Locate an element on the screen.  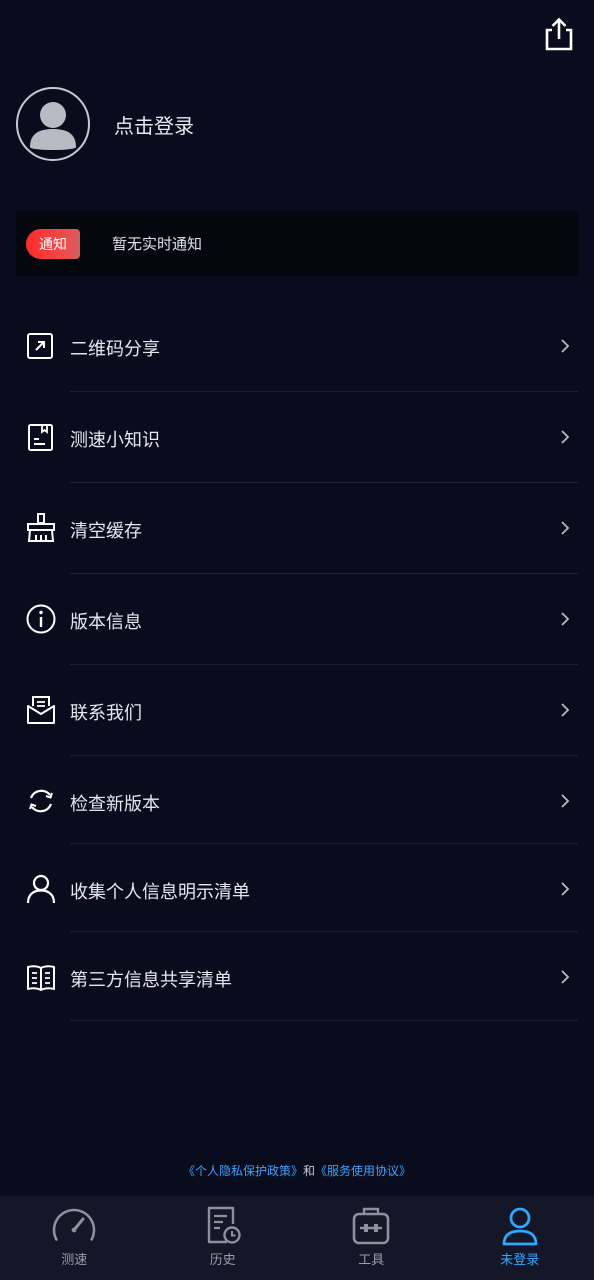
legal-links: 《个人隐私保护政策》和《服务使用协议》 is located at coordinates (297, 1170).